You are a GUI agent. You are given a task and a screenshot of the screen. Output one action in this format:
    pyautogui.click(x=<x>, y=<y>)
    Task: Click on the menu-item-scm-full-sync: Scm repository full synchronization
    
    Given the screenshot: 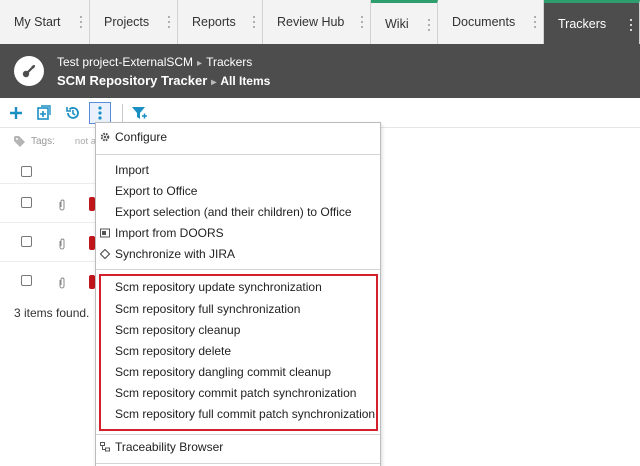 What is the action you would take?
    pyautogui.click(x=238, y=309)
    